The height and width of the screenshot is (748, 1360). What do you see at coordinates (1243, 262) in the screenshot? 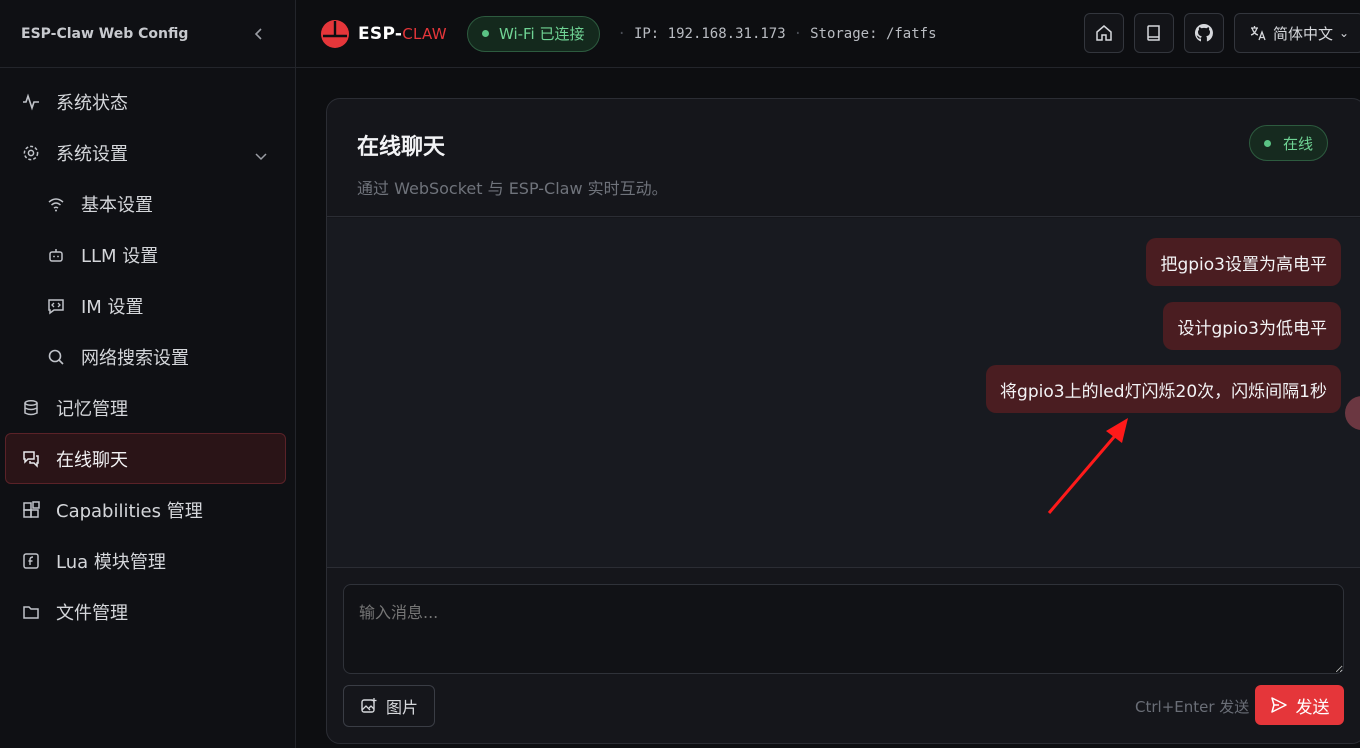
I see `user-message: 把gpio3设置为高电平` at bounding box center [1243, 262].